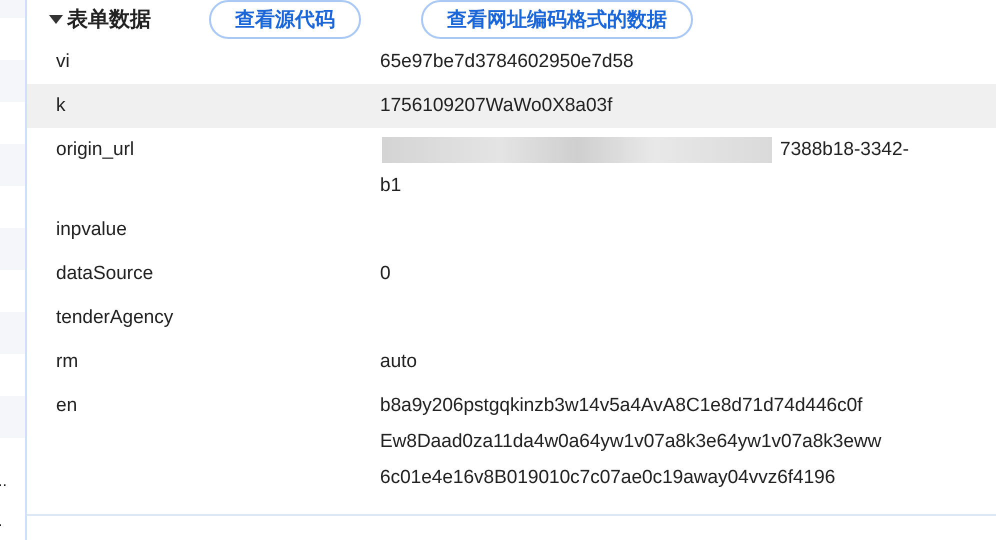 The image size is (996, 540). What do you see at coordinates (56, 19) in the screenshot?
I see `caret-icon` at bounding box center [56, 19].